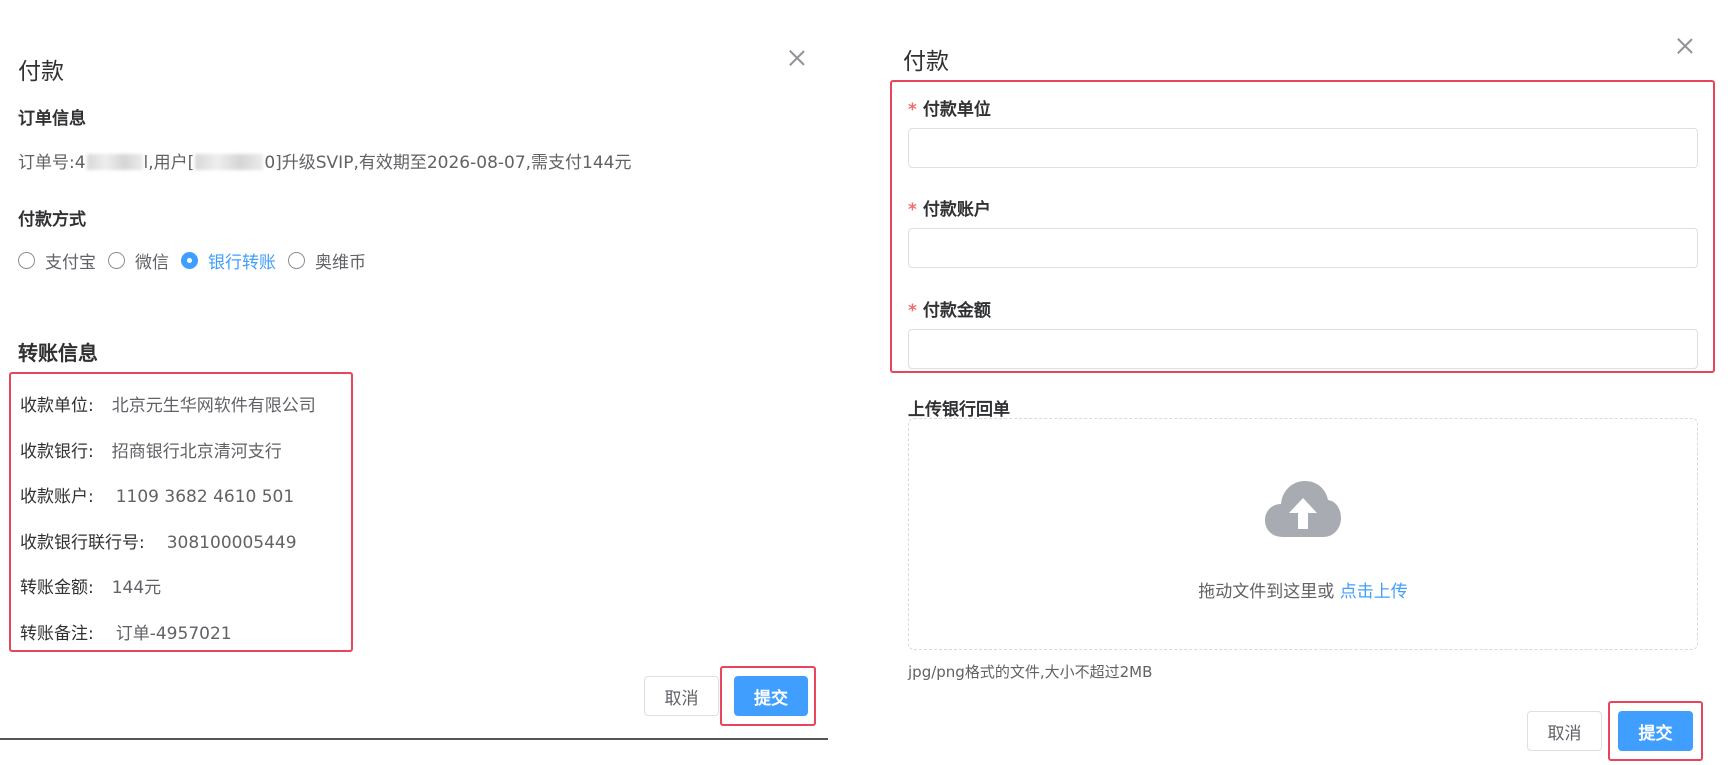 This screenshot has width=1733, height=765. Describe the element at coordinates (58, 353) in the screenshot. I see `transfer-info-title: 转账信息` at that location.